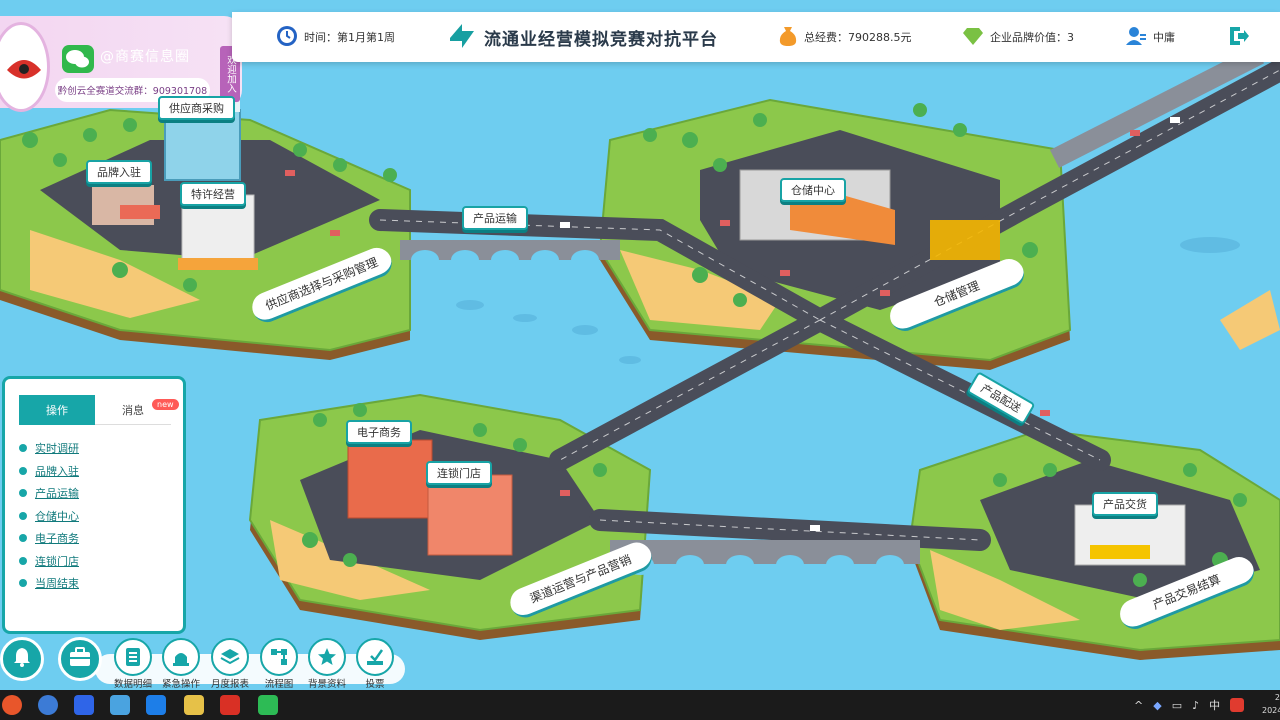 This screenshot has height=720, width=1280. I want to click on toolbox-button, so click(80, 659).